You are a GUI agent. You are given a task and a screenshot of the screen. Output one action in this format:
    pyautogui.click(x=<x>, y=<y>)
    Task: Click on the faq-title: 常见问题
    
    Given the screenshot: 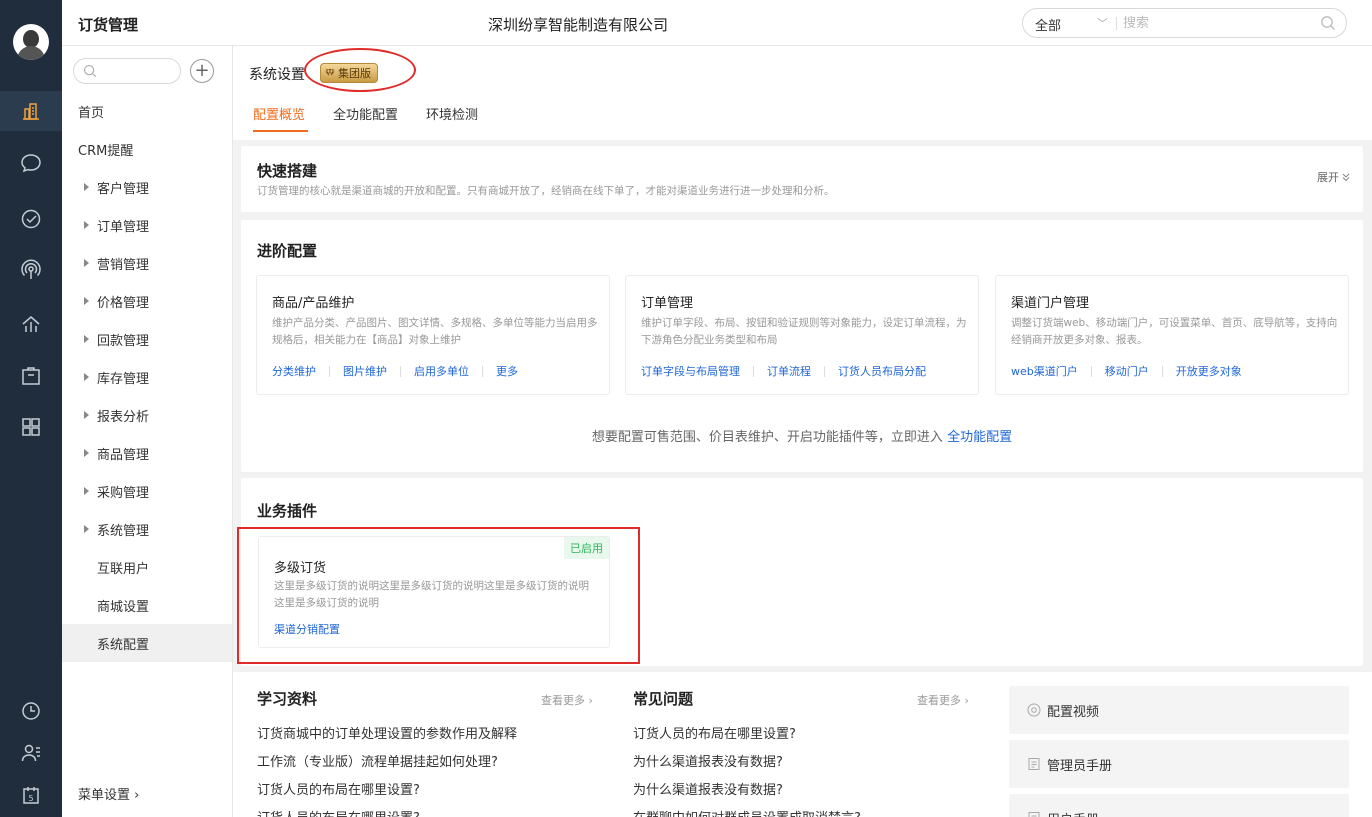 What is the action you would take?
    pyautogui.click(x=663, y=699)
    